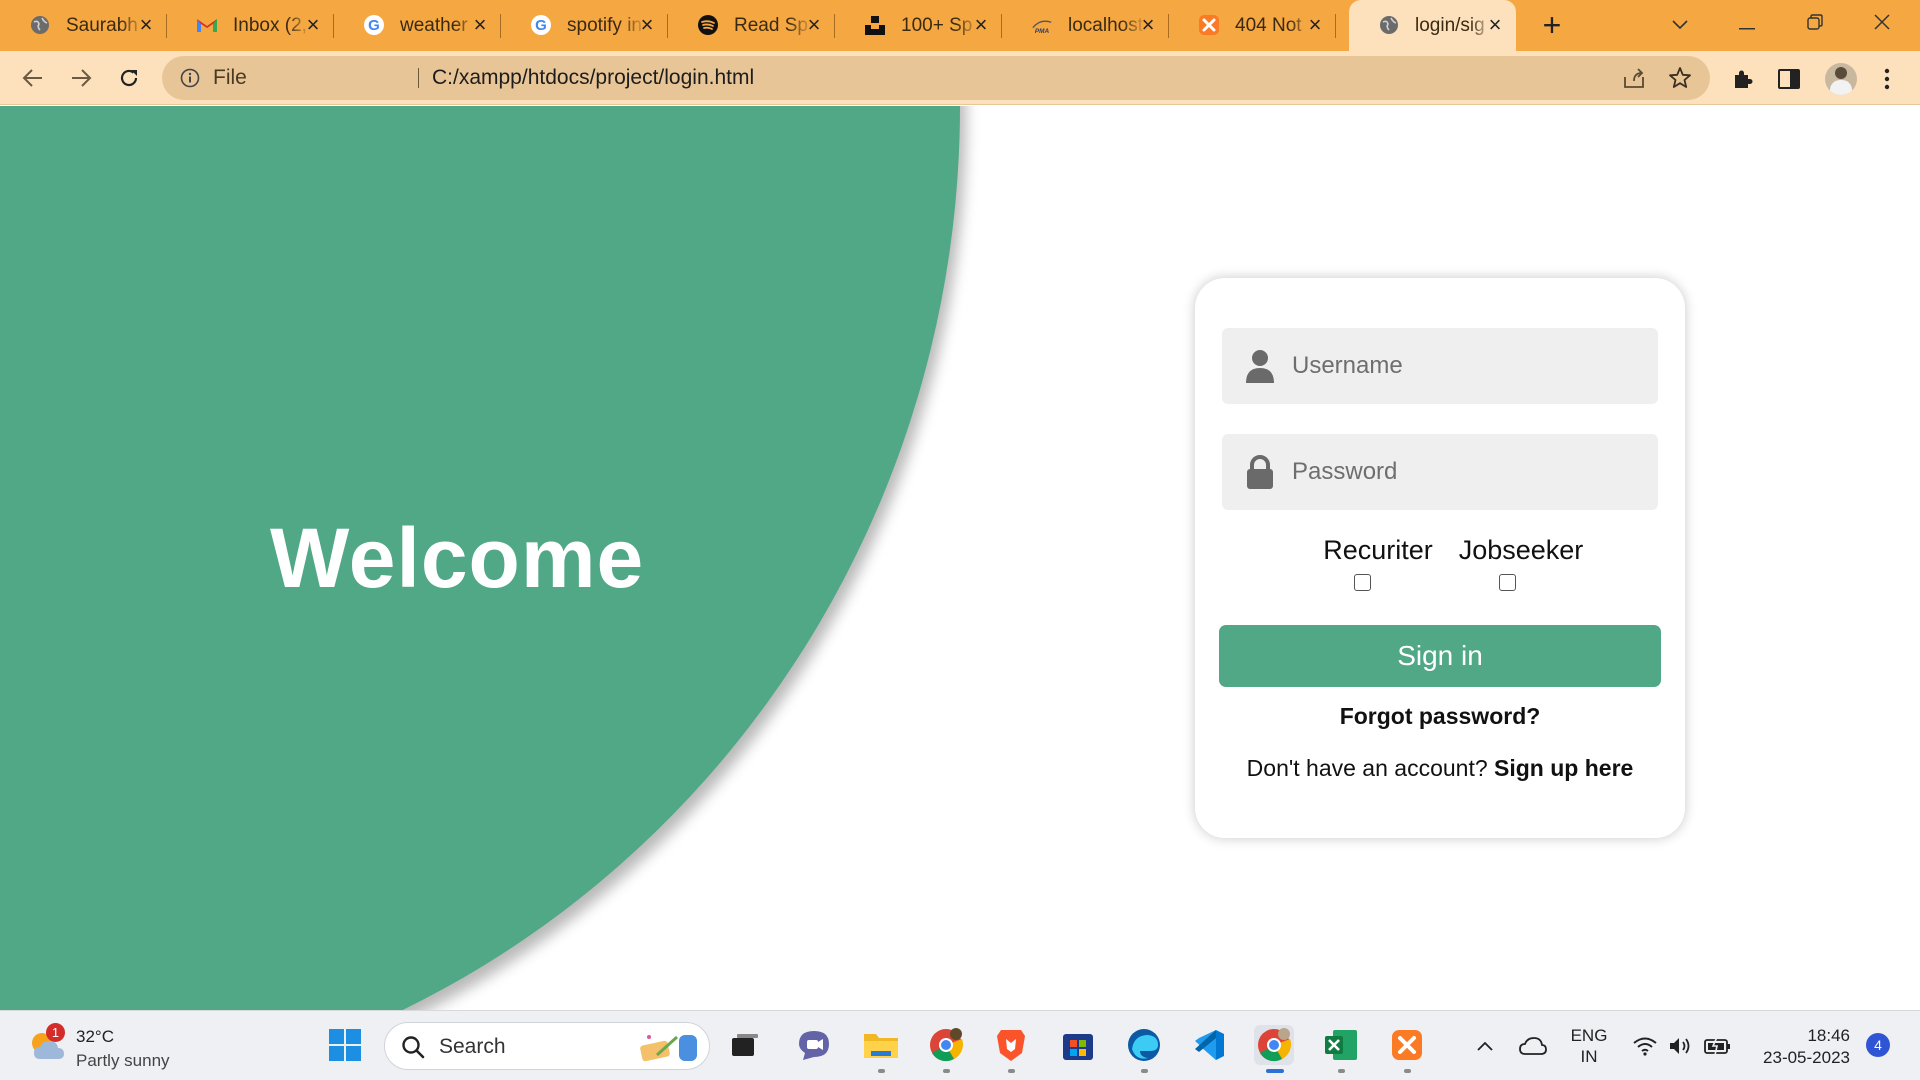 Image resolution: width=1920 pixels, height=1080 pixels. Describe the element at coordinates (1680, 1045) in the screenshot. I see `volume-icon` at that location.